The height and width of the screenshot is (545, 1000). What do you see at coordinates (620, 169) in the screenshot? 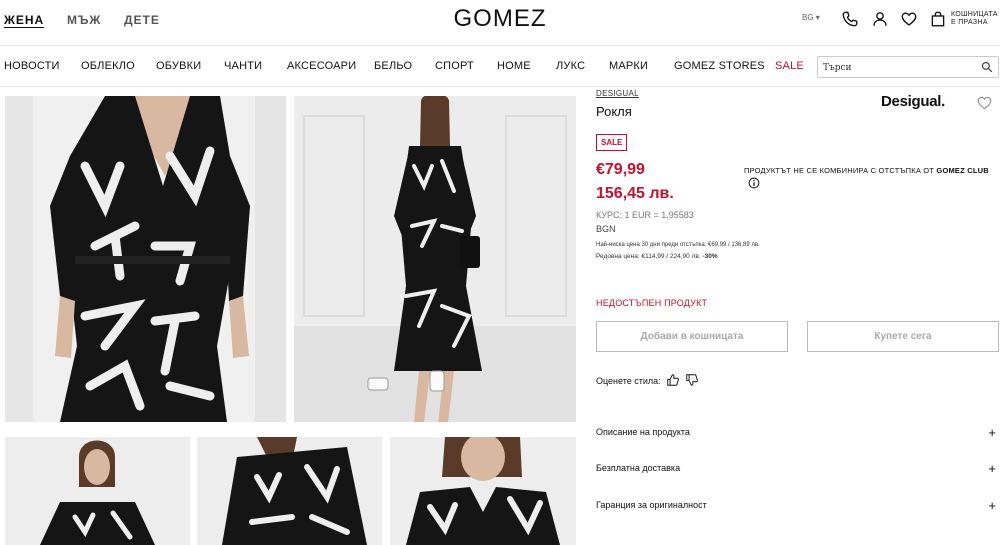
I see `price-eur: €79,99` at bounding box center [620, 169].